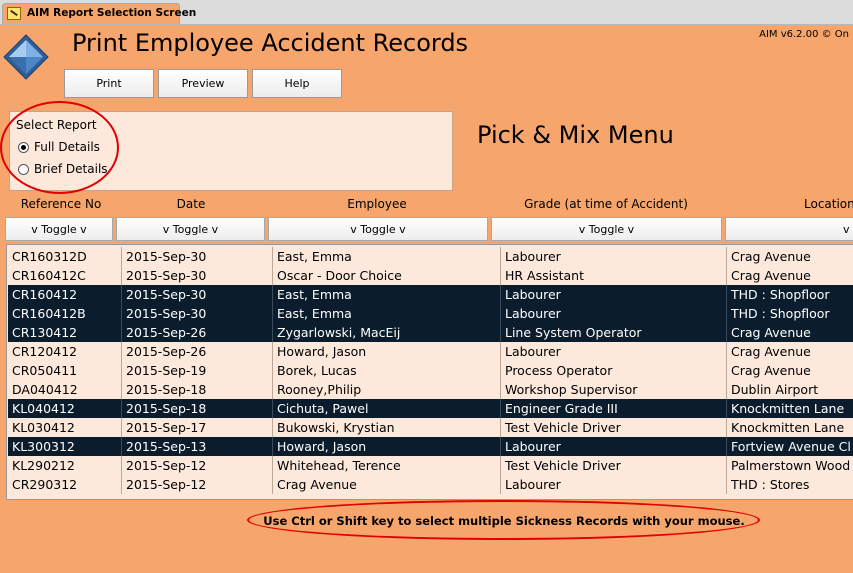  I want to click on aim-diamond-logo-icon, so click(26, 57).